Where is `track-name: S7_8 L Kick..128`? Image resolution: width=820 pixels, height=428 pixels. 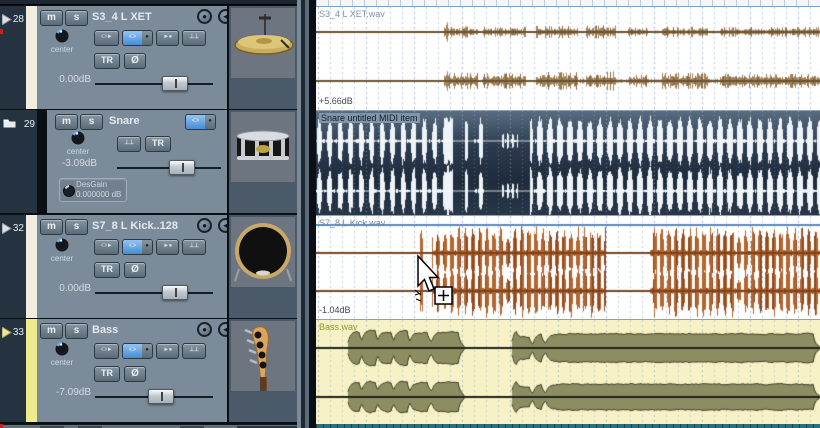
track-name: S7_8 L Kick..128 is located at coordinates (135, 226).